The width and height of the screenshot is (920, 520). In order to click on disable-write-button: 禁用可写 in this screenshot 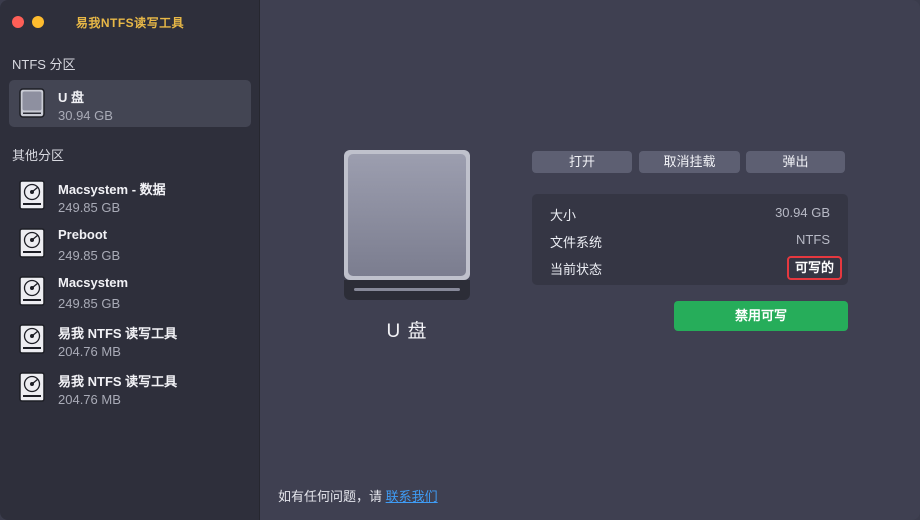, I will do `click(761, 316)`.